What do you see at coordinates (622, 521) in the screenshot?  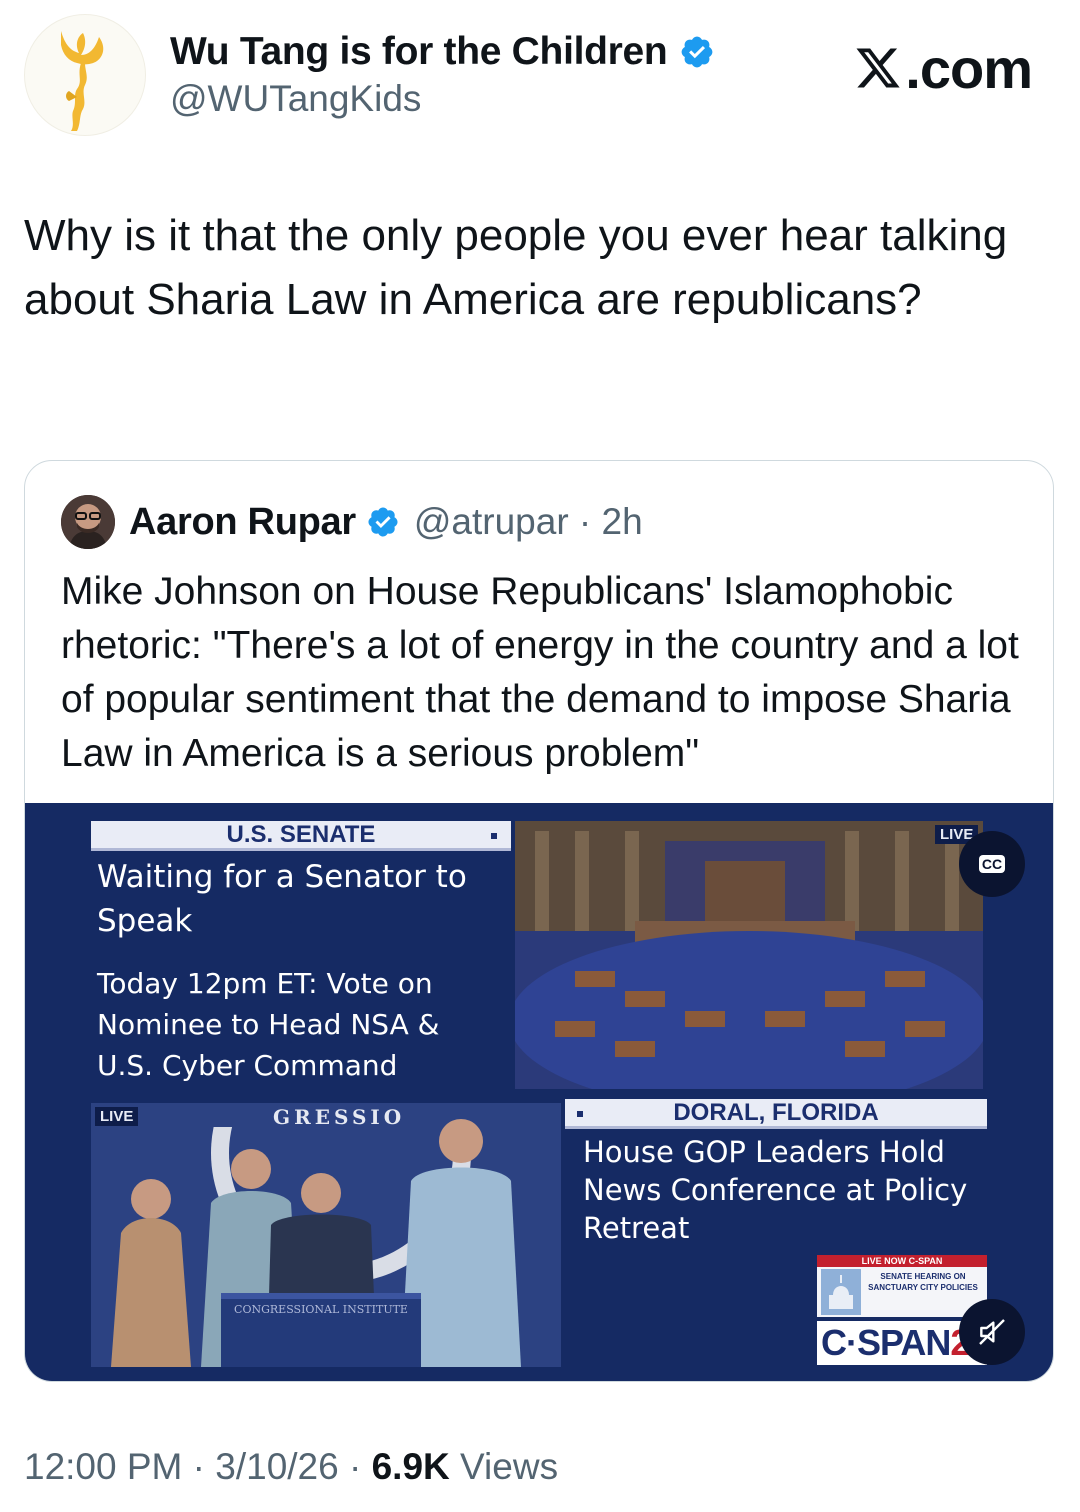 I see `quoted-tweet-age: 2h` at bounding box center [622, 521].